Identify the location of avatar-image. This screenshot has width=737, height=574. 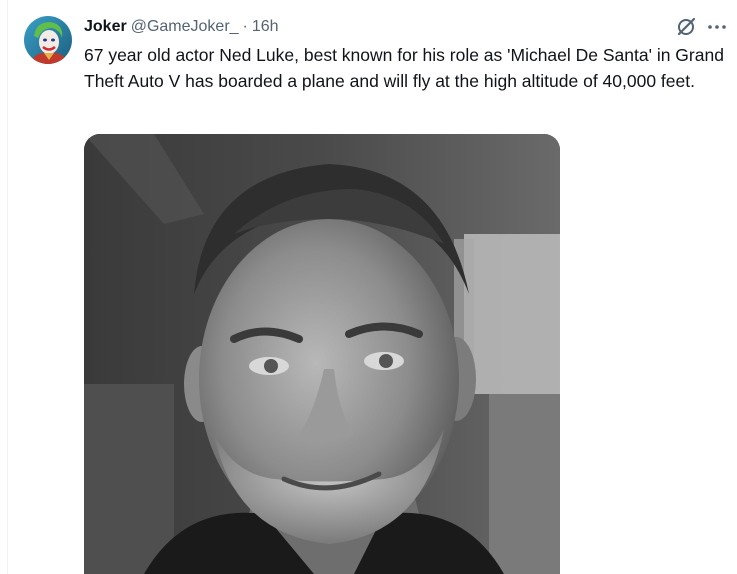
(48, 40).